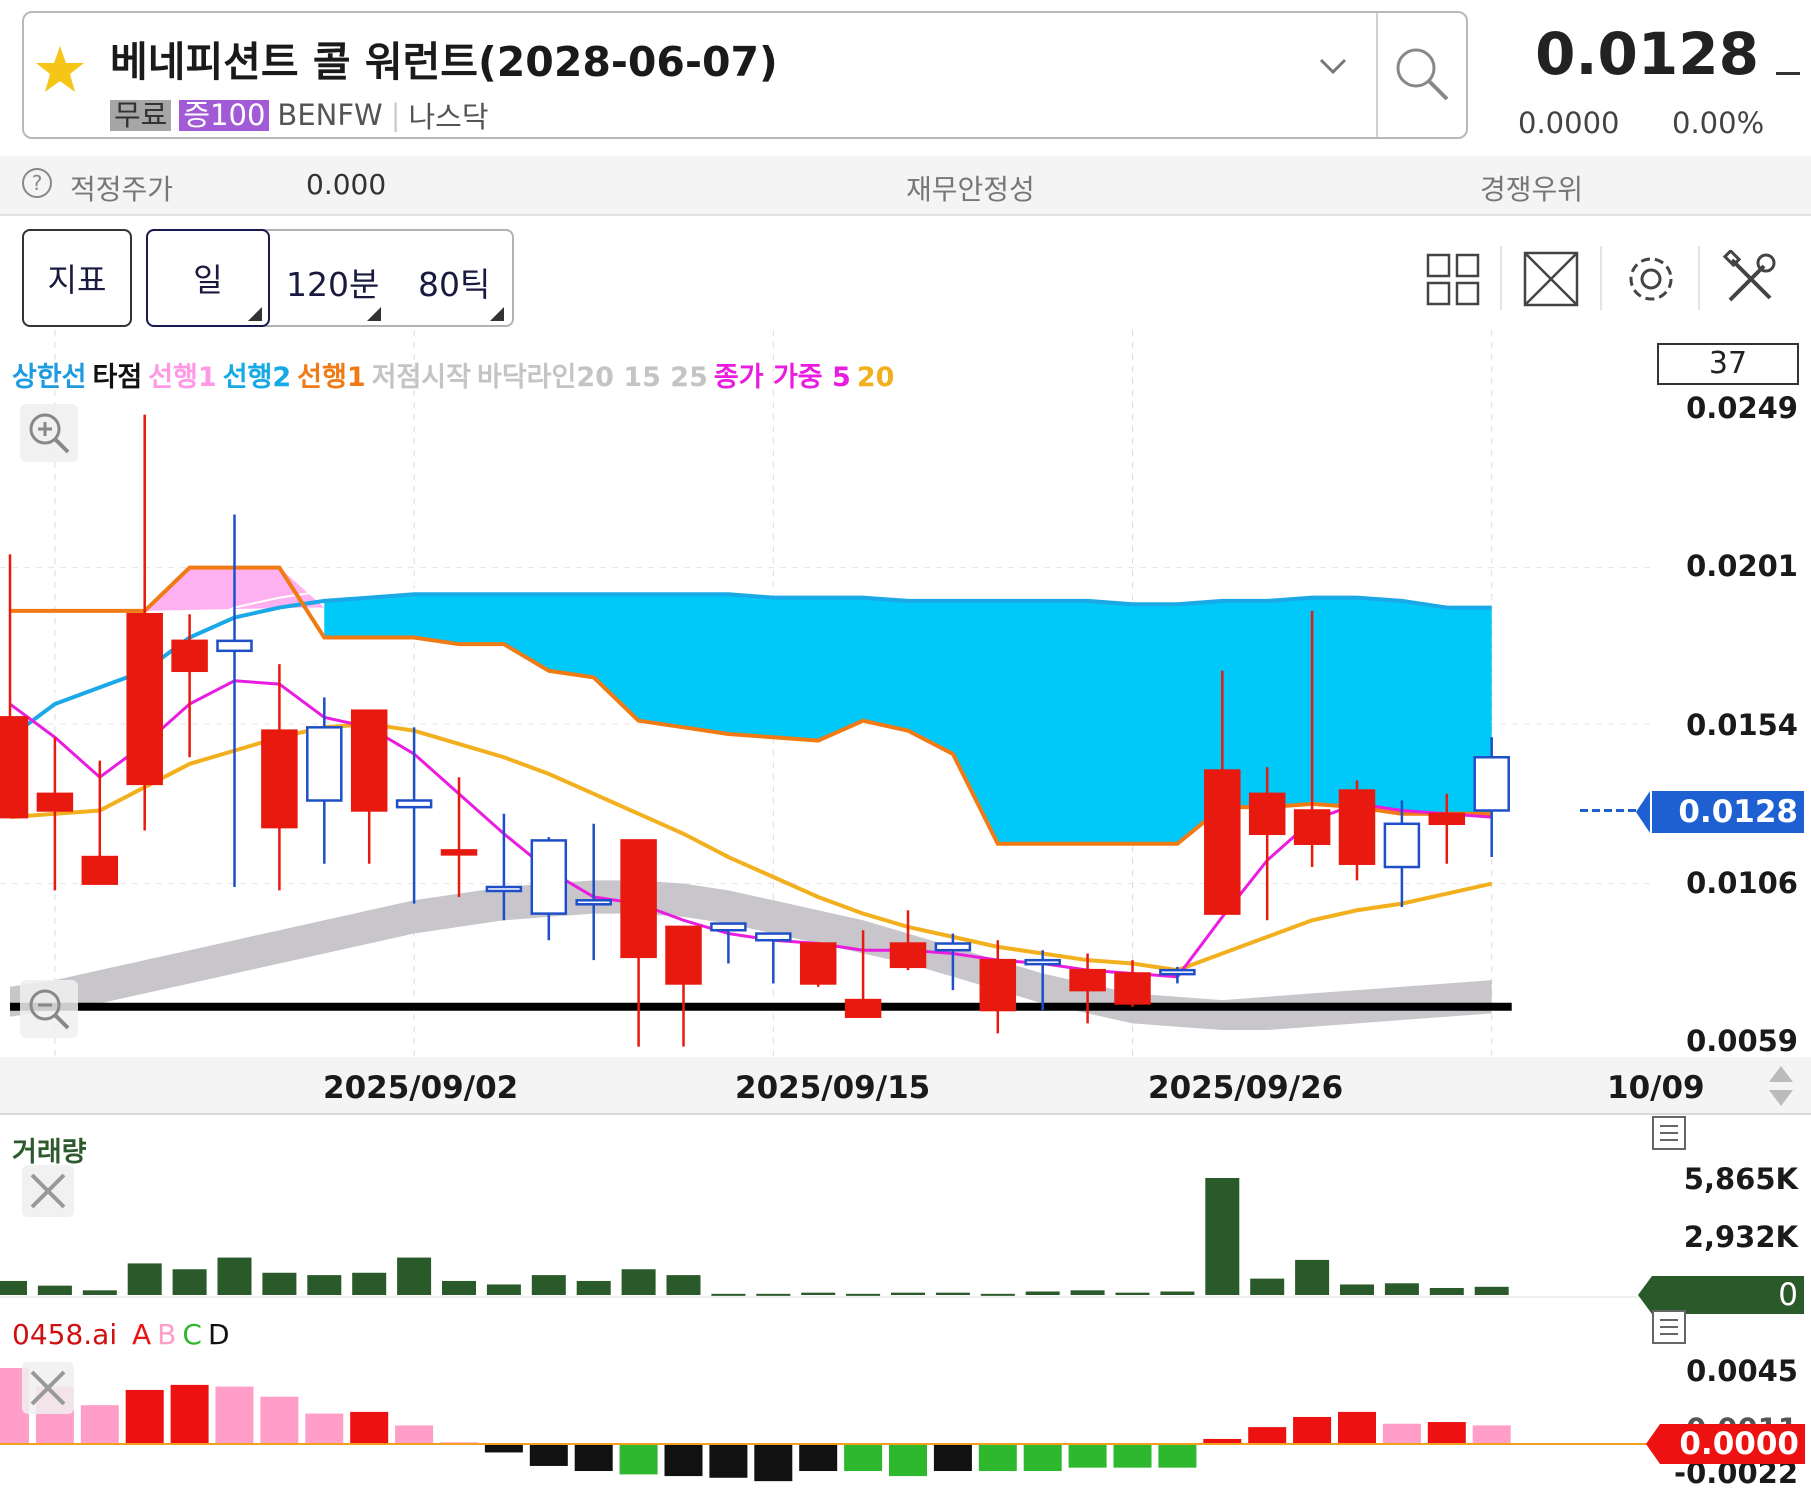  What do you see at coordinates (60, 69) in the screenshot?
I see `favorite-star-icon` at bounding box center [60, 69].